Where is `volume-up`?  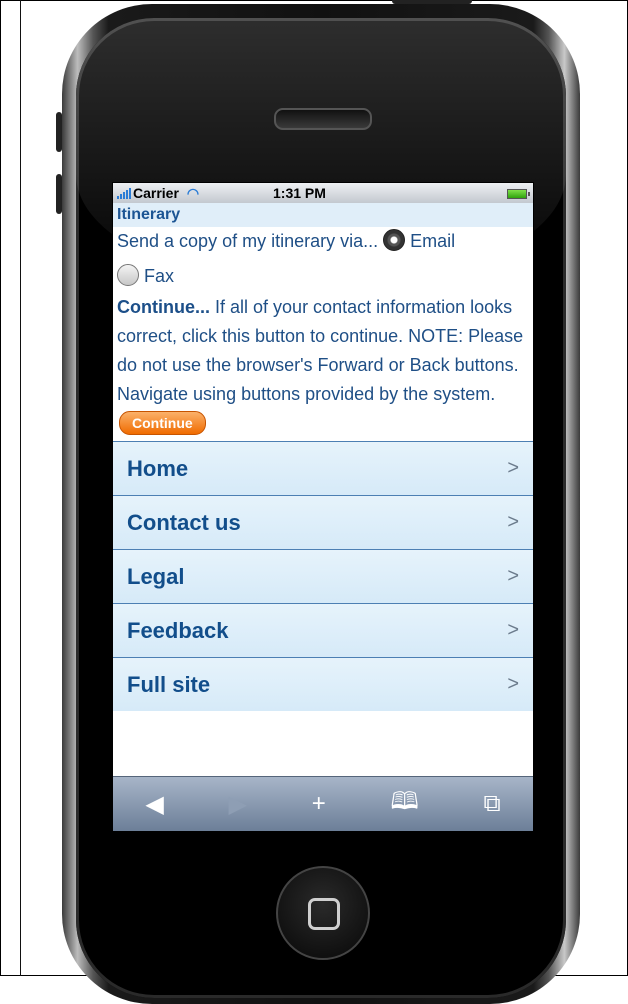 volume-up is located at coordinates (59, 194).